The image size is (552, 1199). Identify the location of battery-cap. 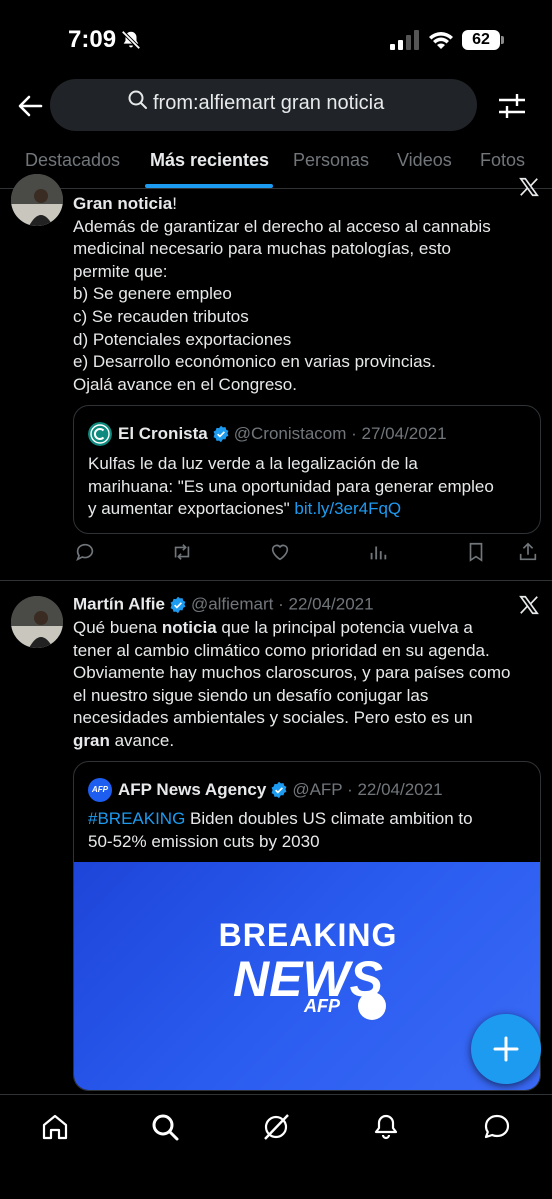
(502, 40).